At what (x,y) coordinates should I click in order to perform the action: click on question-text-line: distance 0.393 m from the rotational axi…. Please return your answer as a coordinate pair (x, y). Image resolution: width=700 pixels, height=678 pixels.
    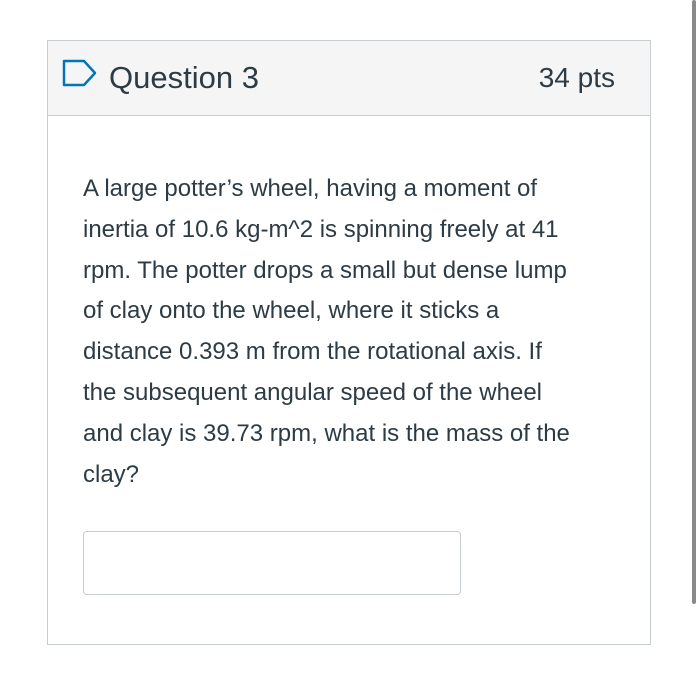
    Looking at the image, I should click on (312, 352).